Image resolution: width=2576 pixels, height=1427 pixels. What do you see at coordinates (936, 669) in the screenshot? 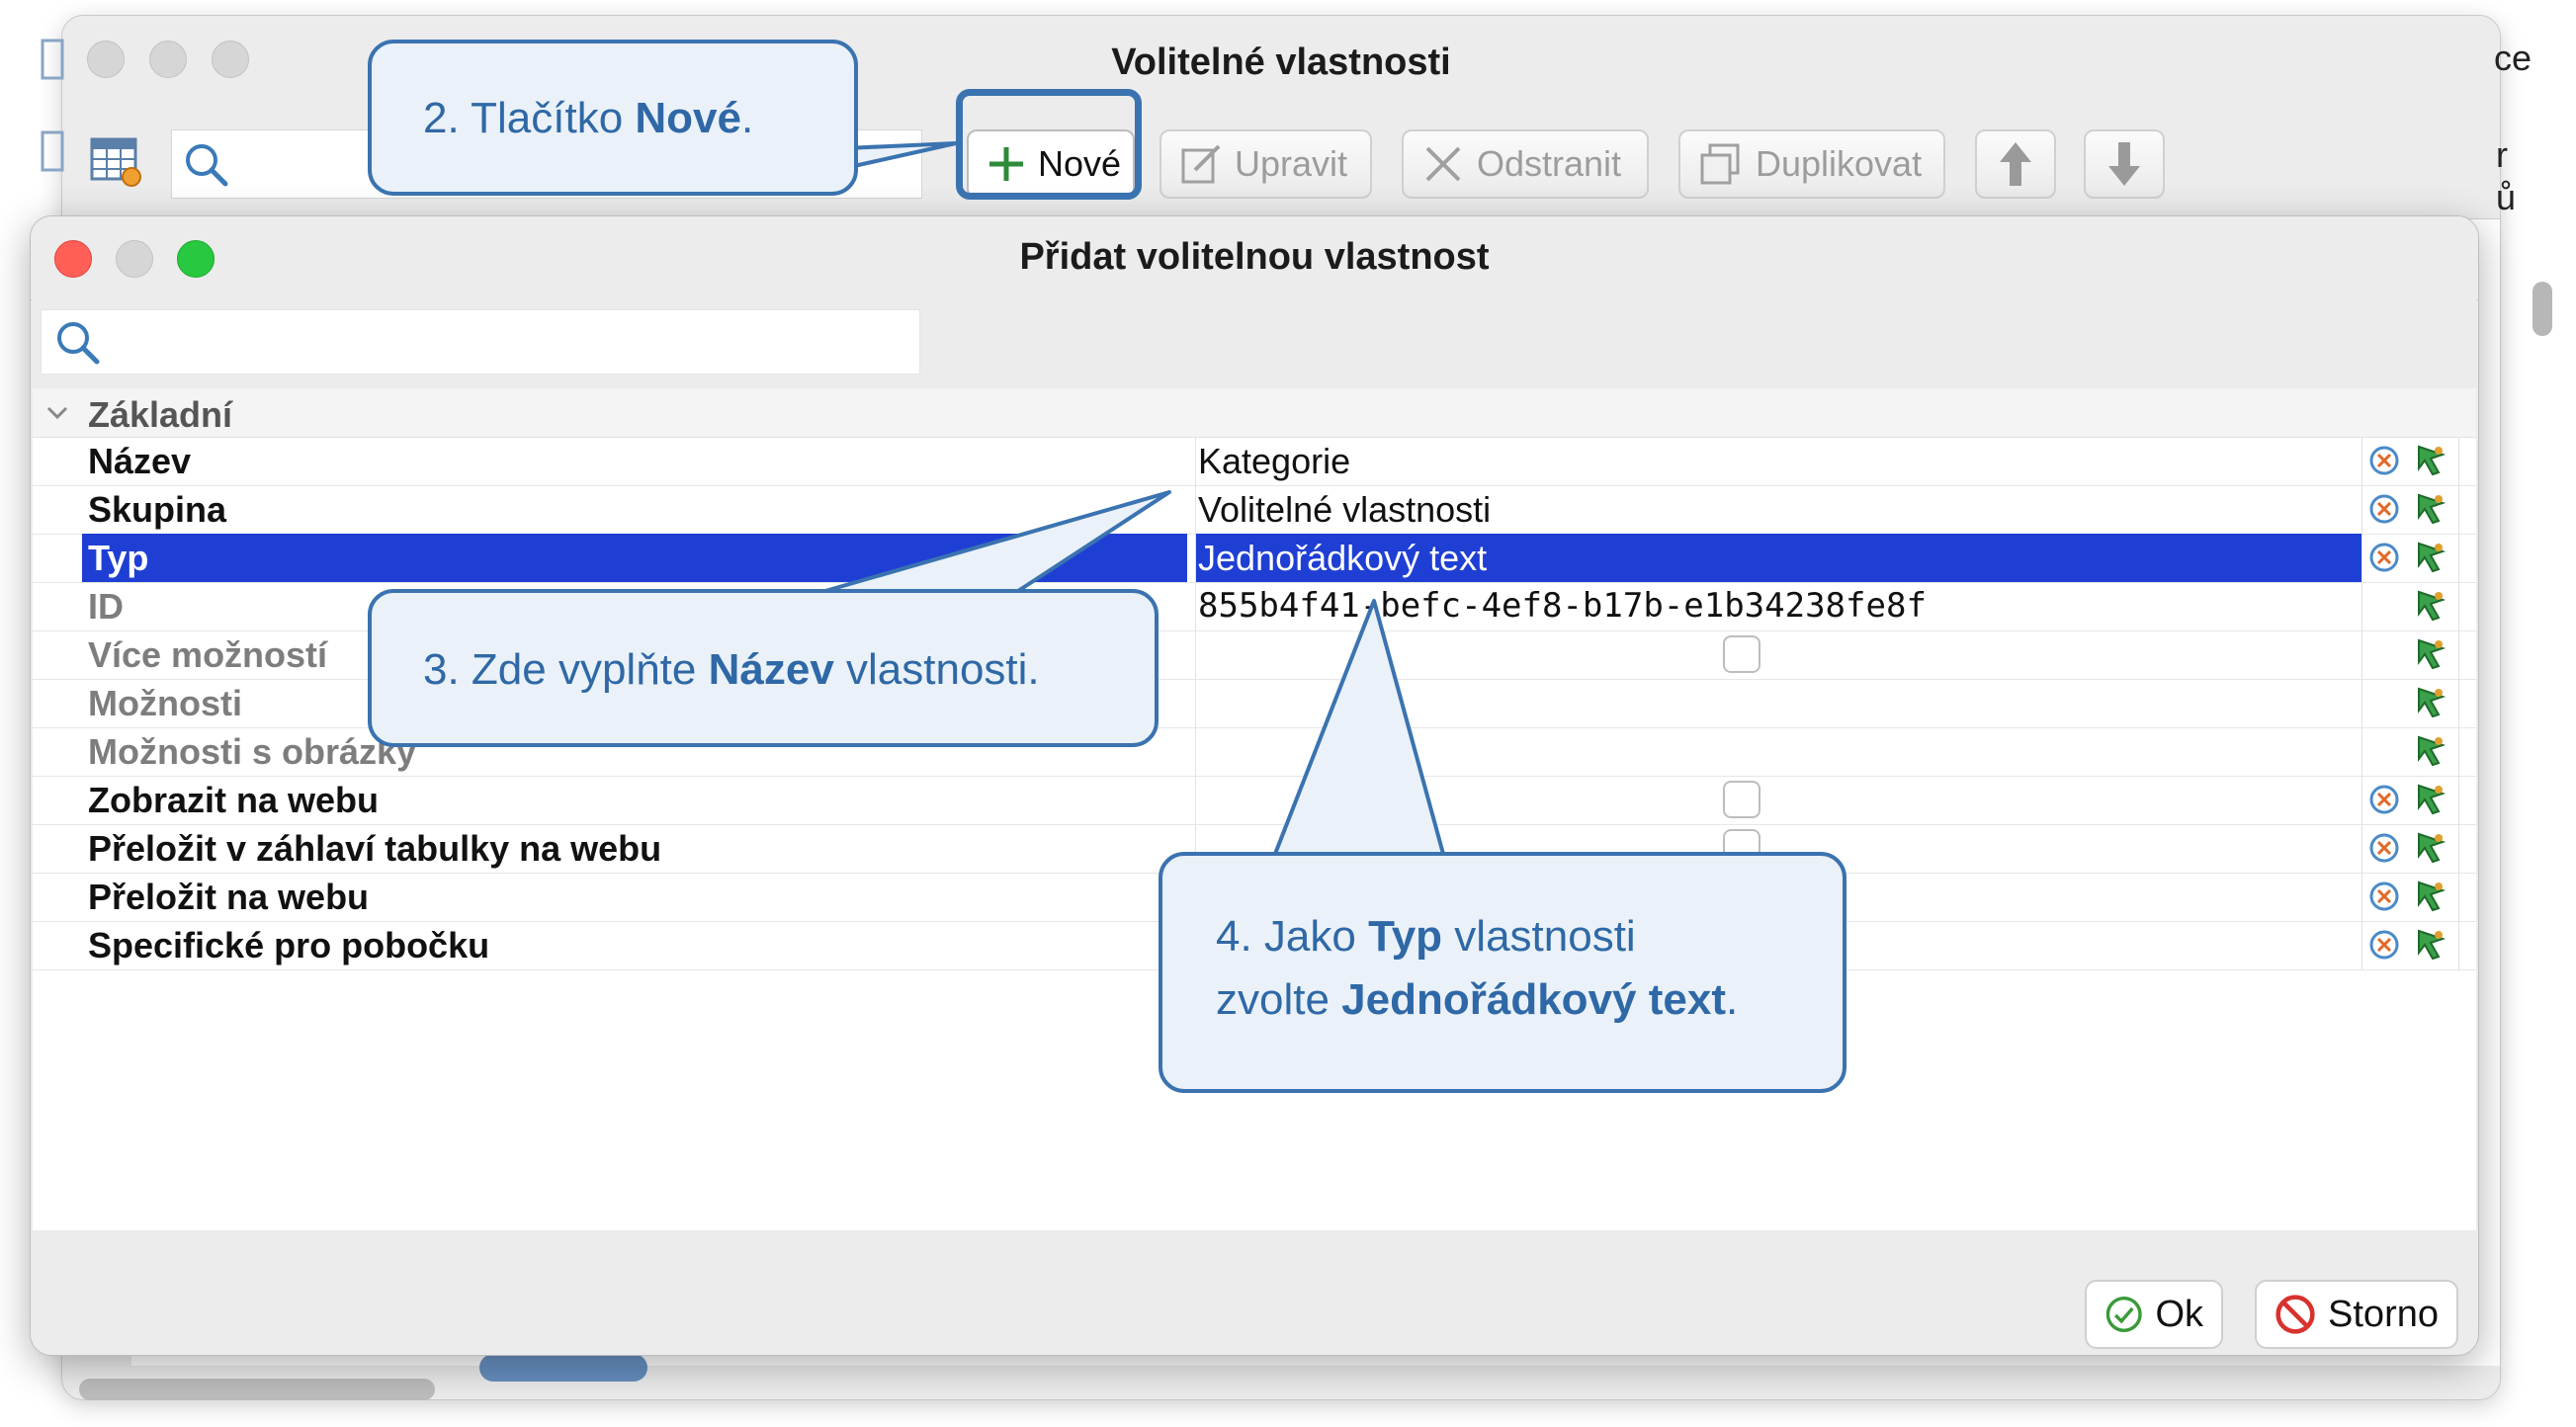
I see `callout-3-suffix: vlastnosti.` at bounding box center [936, 669].